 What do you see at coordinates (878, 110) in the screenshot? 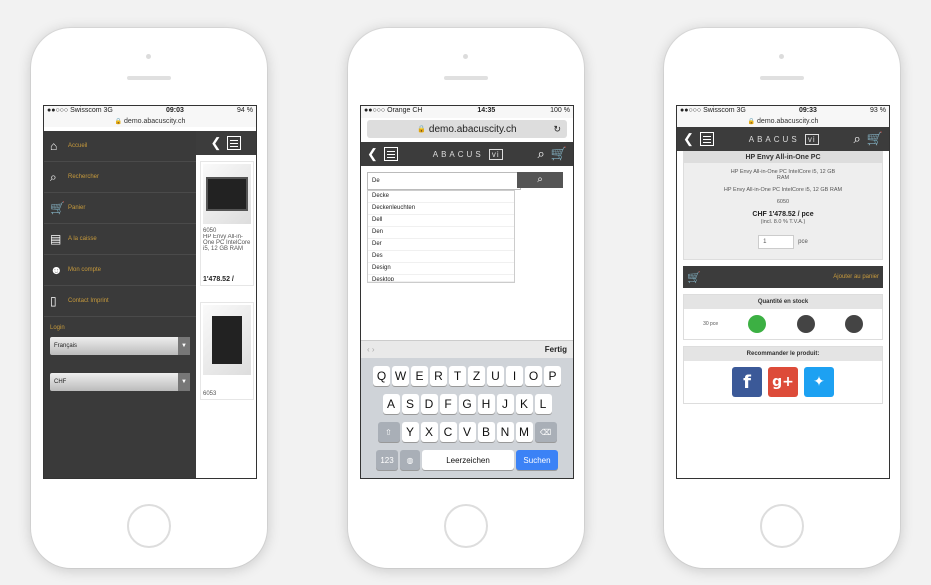
I see `battery: 93 %` at bounding box center [878, 110].